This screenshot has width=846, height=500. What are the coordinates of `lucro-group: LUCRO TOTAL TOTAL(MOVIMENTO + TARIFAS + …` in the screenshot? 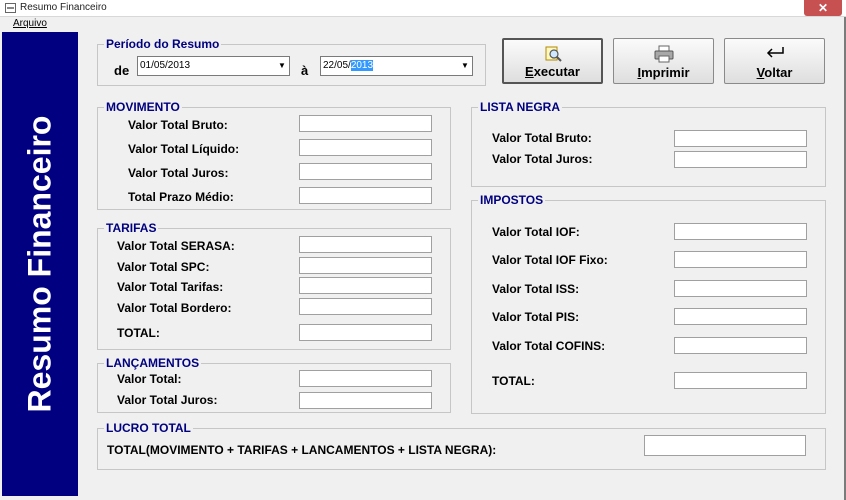 It's located at (461, 445).